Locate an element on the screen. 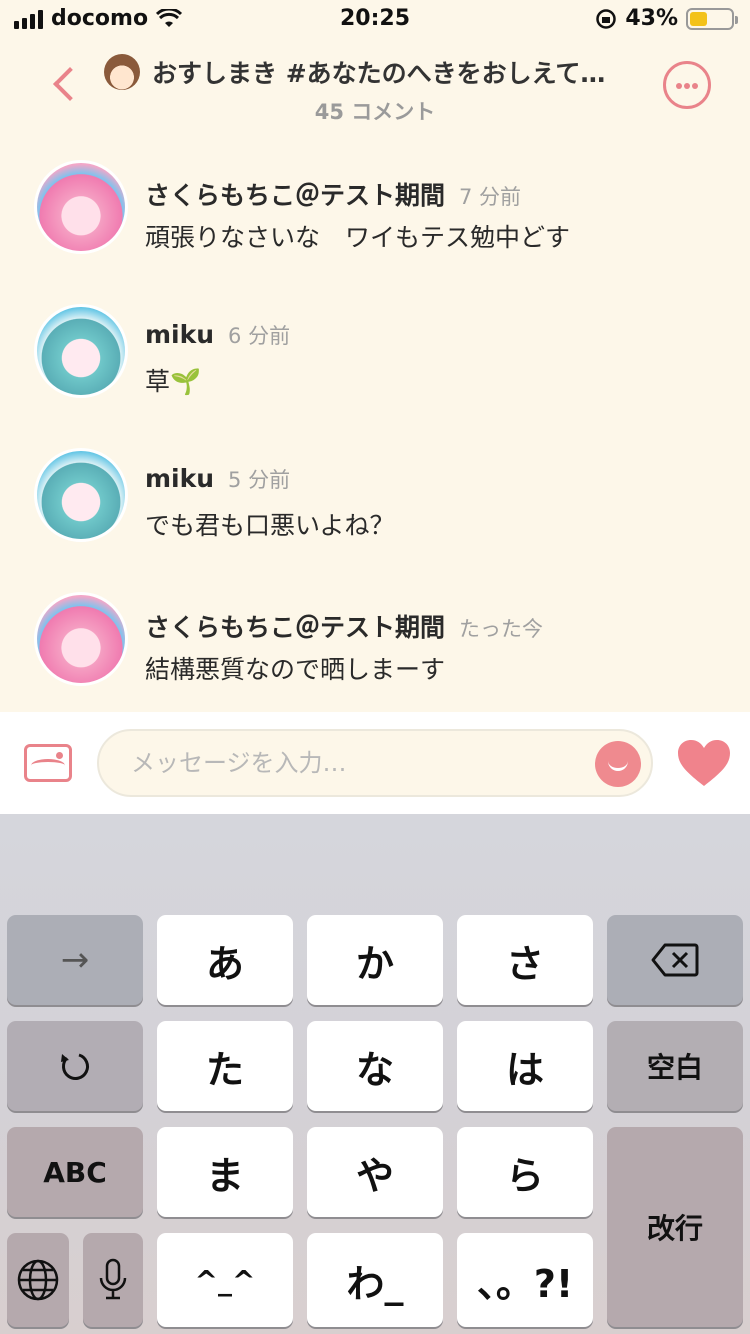  message-input-bar is located at coordinates (375, 763).